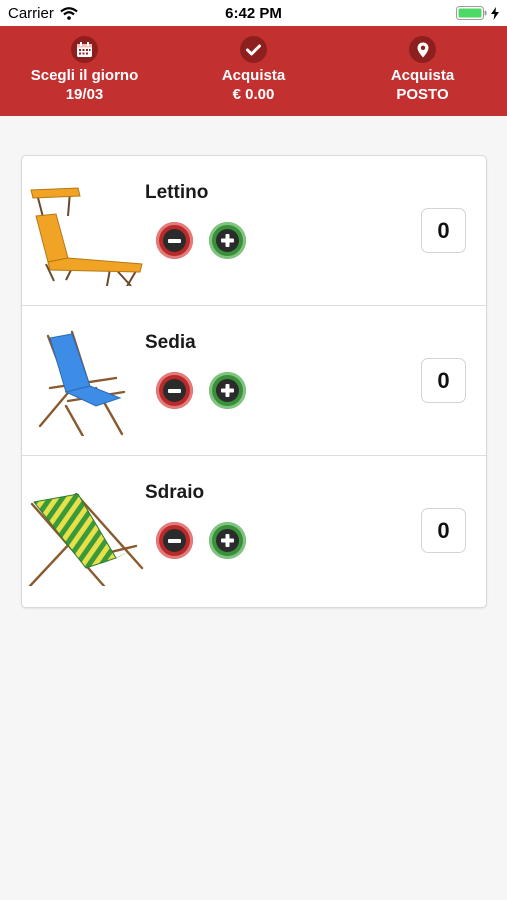 This screenshot has width=507, height=900. I want to click on item-name: Sedia, so click(170, 342).